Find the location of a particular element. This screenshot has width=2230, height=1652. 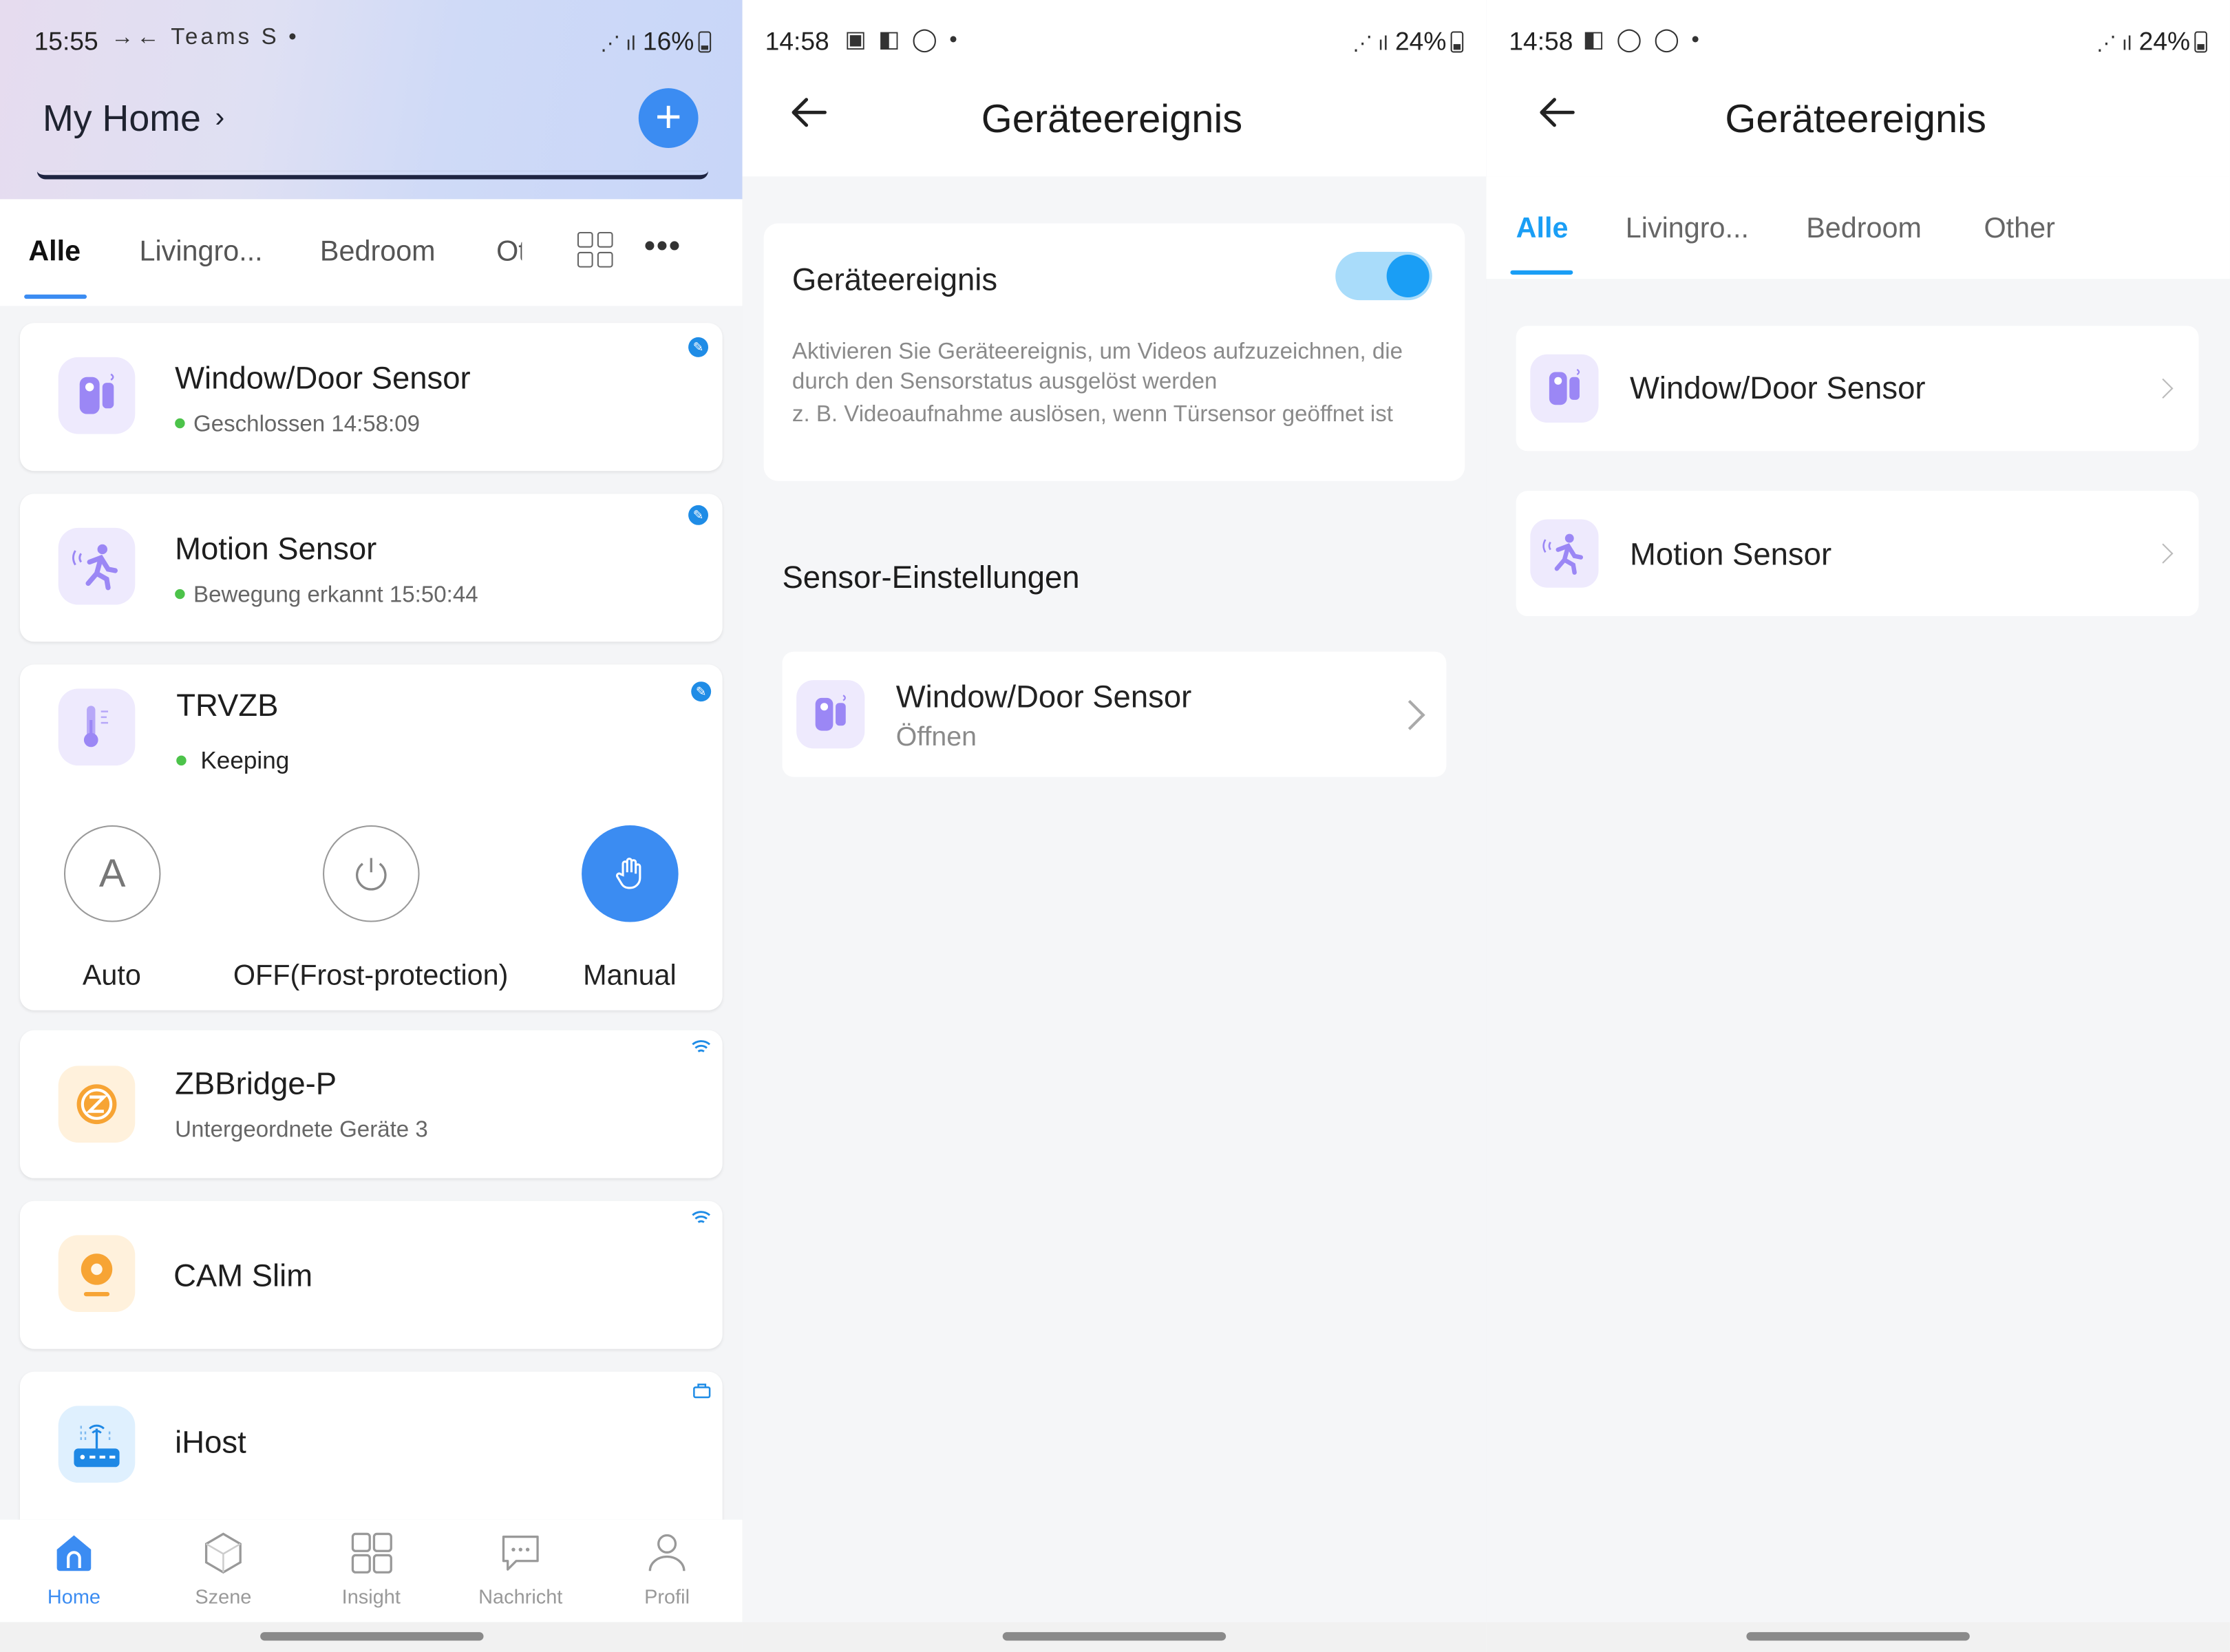

device-status: Bewegung erkannt 15:50:44 is located at coordinates (326, 596).